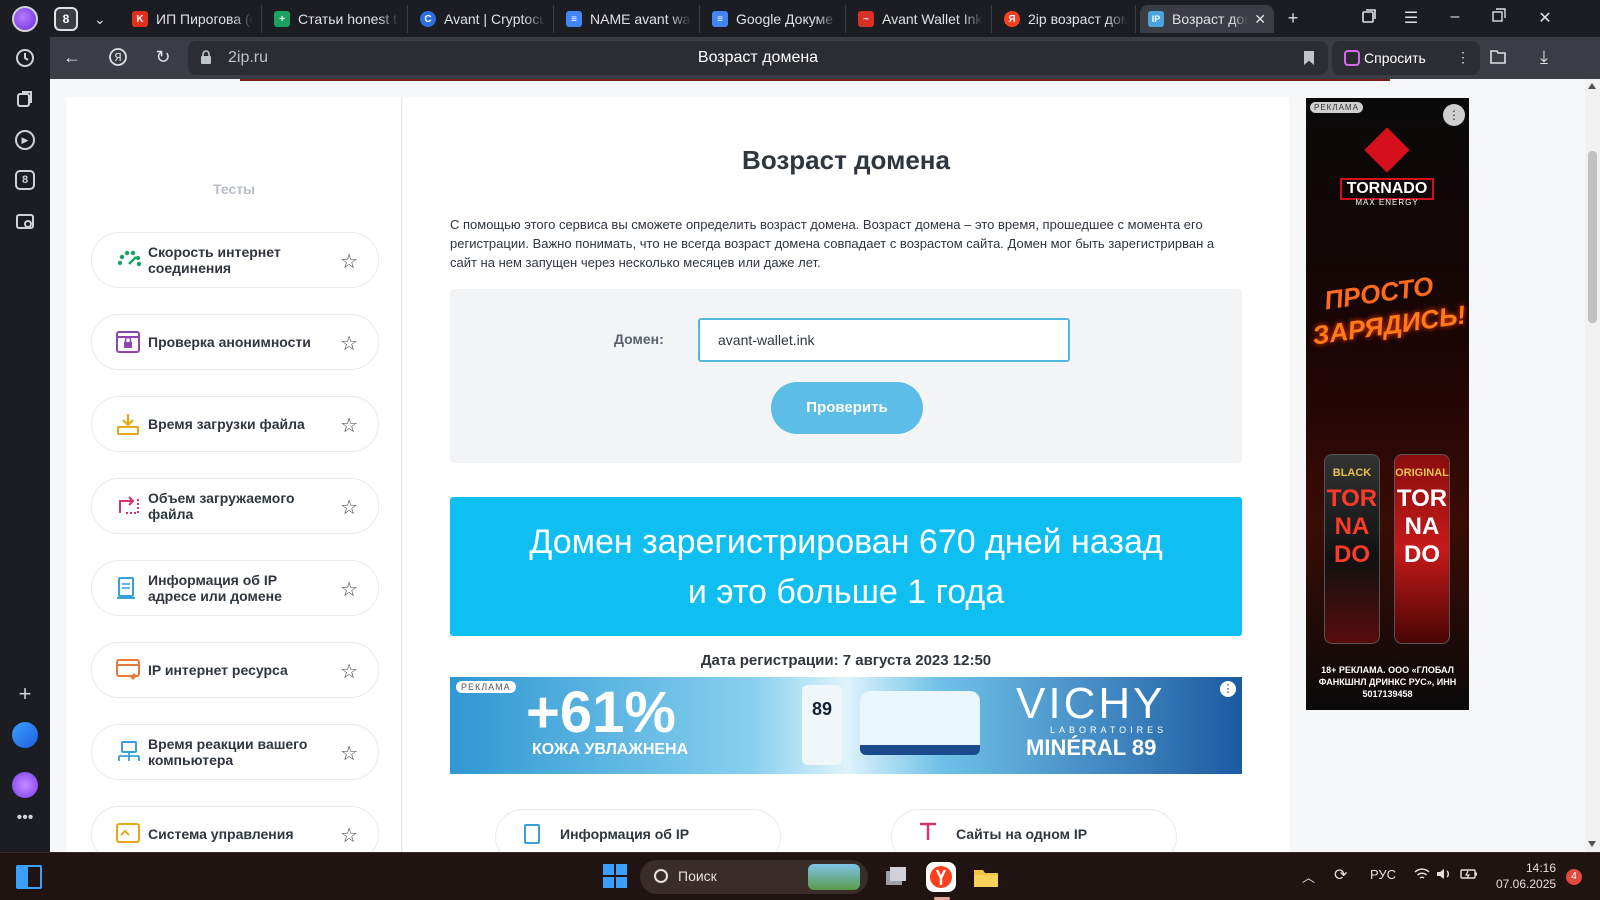 This screenshot has height=900, width=1600. Describe the element at coordinates (1293, 18) in the screenshot. I see `new-tab-button: +` at that location.